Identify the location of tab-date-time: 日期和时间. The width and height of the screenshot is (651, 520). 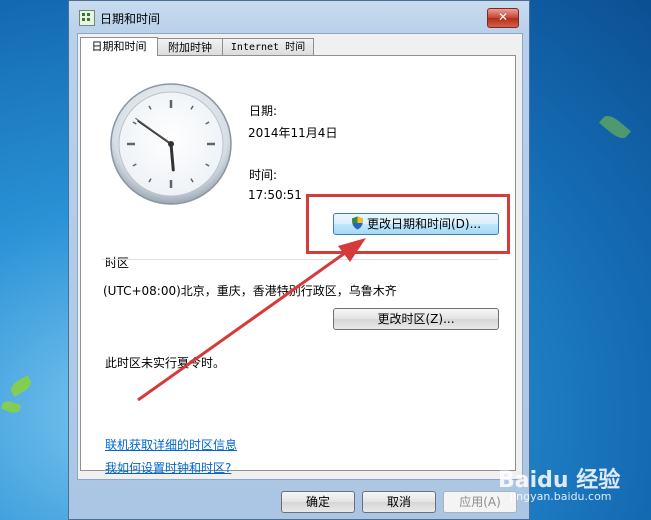
(119, 46).